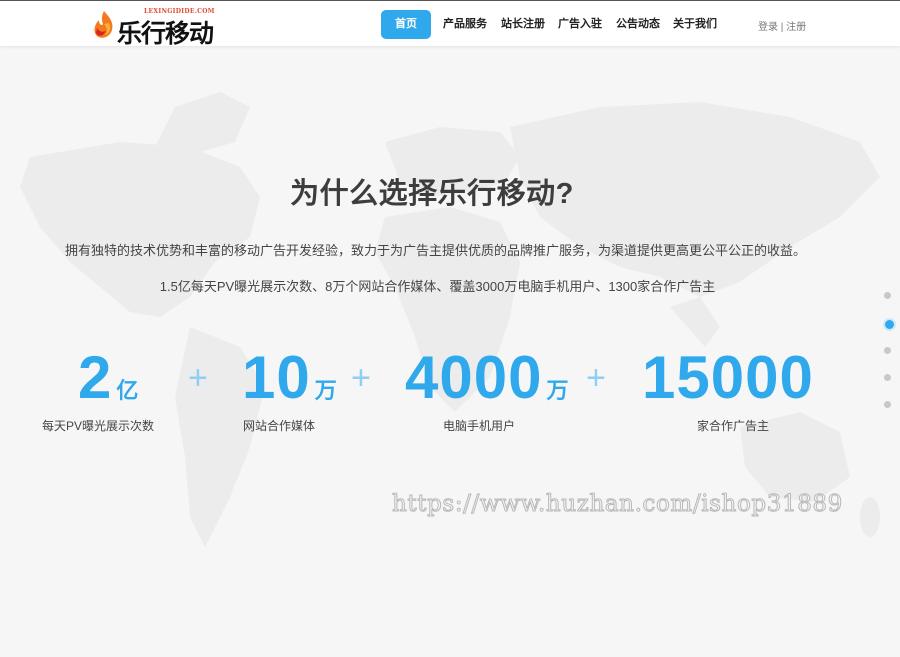 The width and height of the screenshot is (900, 657). What do you see at coordinates (479, 426) in the screenshot?
I see `stat-label: 电脑手机用户` at bounding box center [479, 426].